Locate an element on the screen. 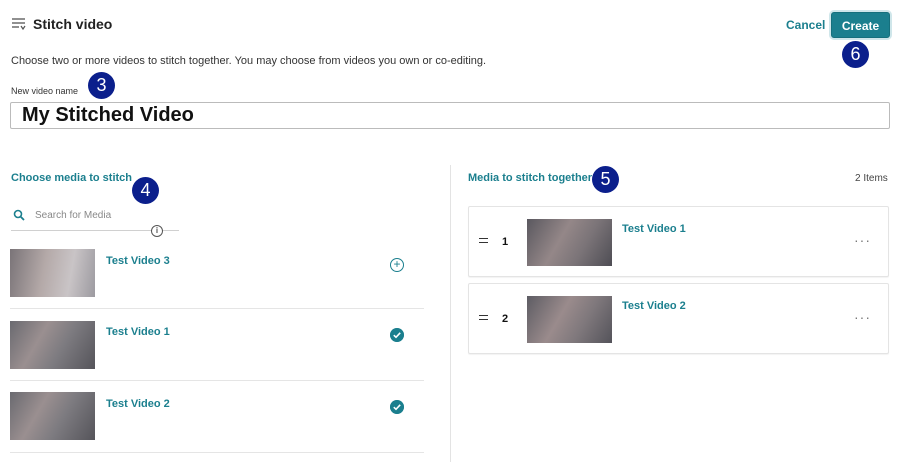  plus-circle-icon: + is located at coordinates (397, 265).